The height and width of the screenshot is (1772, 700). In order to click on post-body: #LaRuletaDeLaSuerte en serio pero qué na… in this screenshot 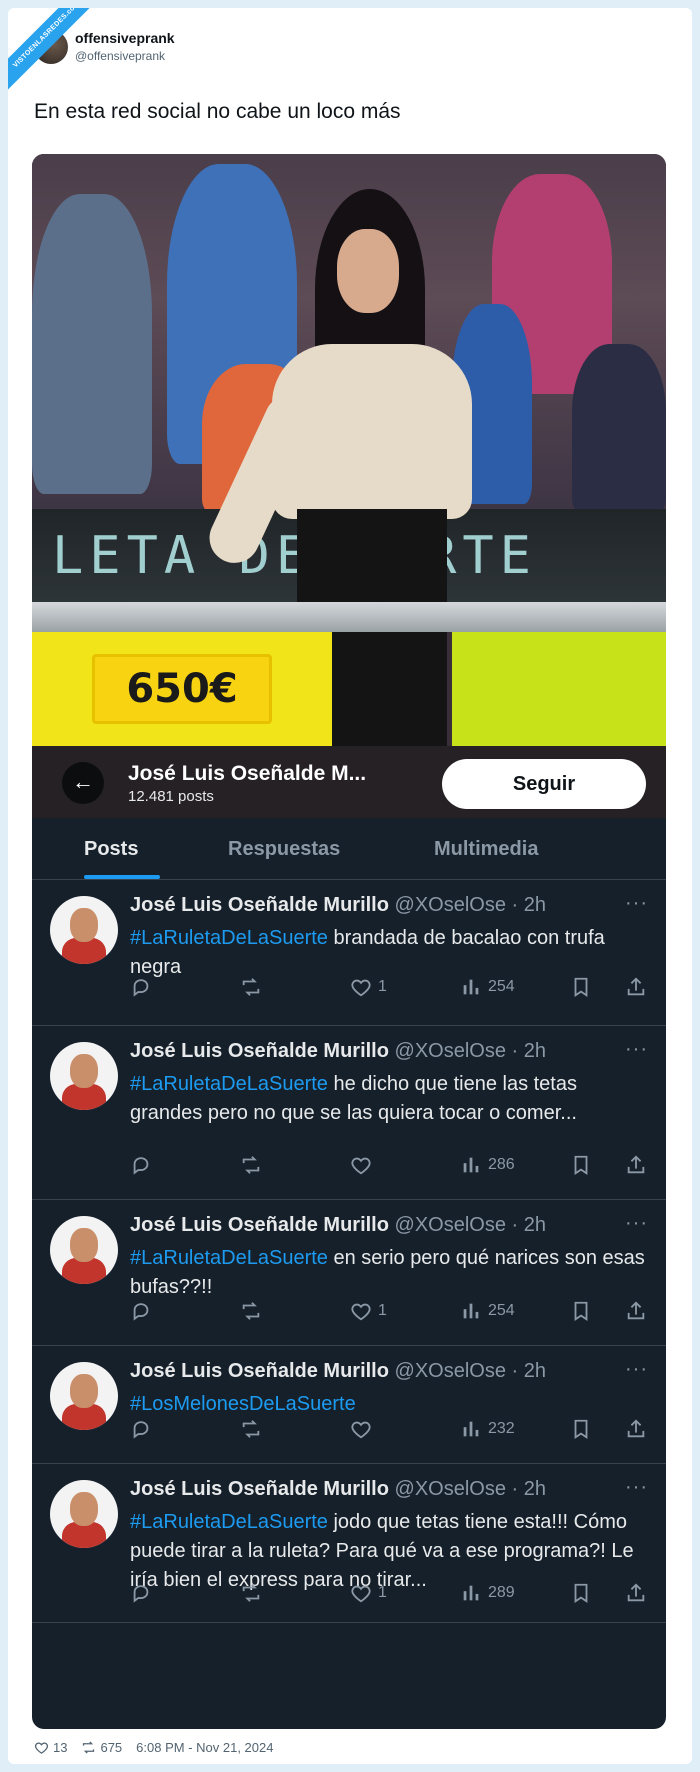, I will do `click(390, 1273)`.